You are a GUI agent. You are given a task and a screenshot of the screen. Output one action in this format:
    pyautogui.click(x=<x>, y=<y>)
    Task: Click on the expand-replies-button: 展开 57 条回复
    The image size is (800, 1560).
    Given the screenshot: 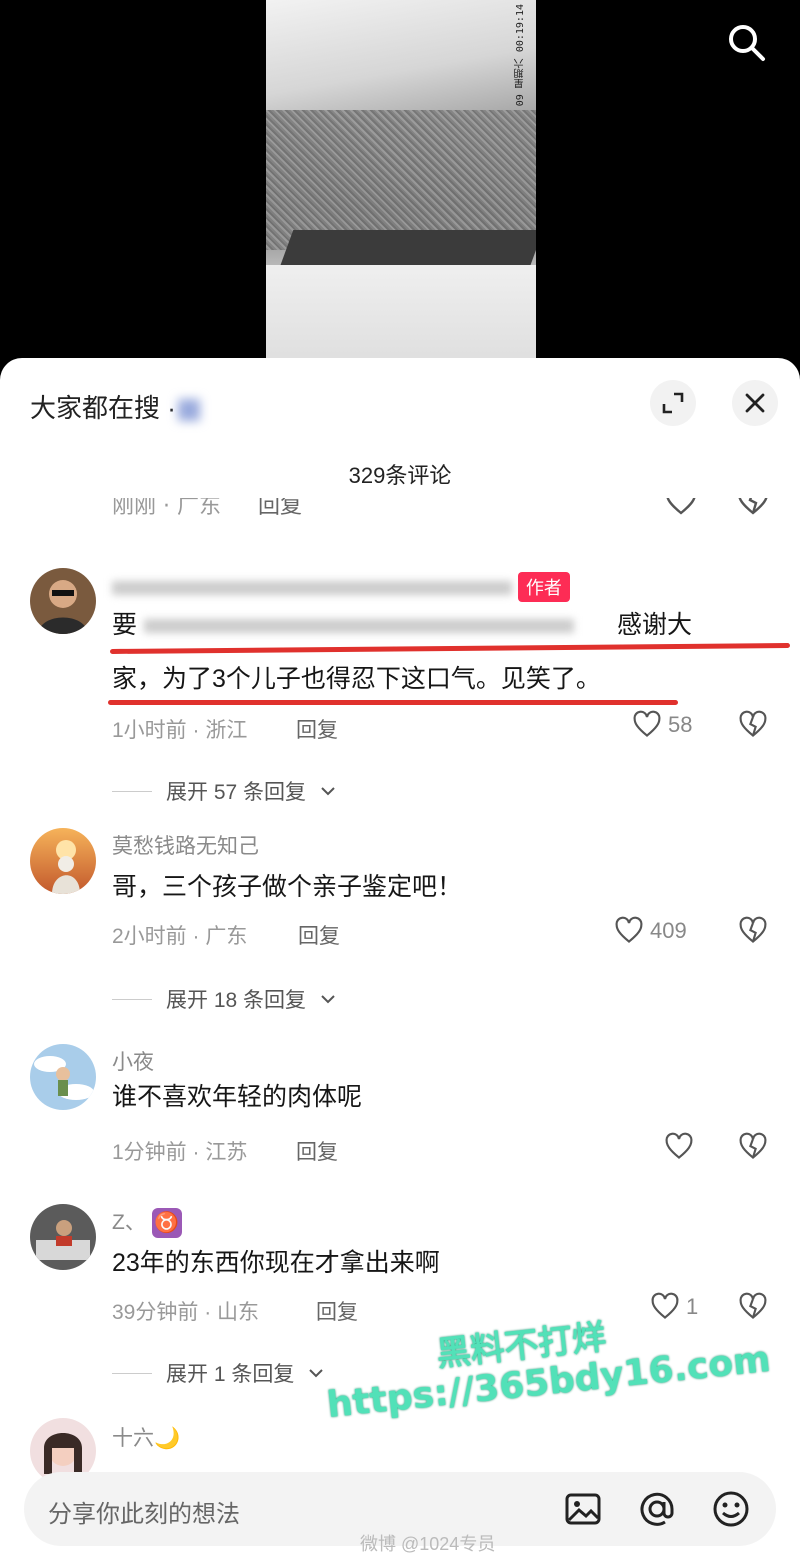 What is the action you would take?
    pyautogui.click(x=224, y=791)
    